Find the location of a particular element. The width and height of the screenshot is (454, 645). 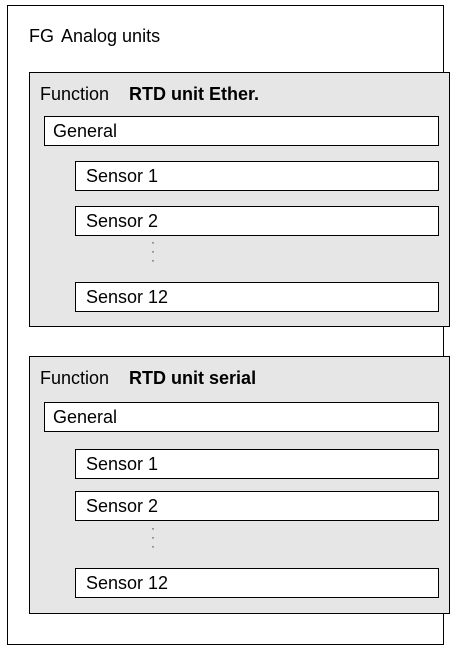

function-group-title: FG Analog units is located at coordinates (94, 36).